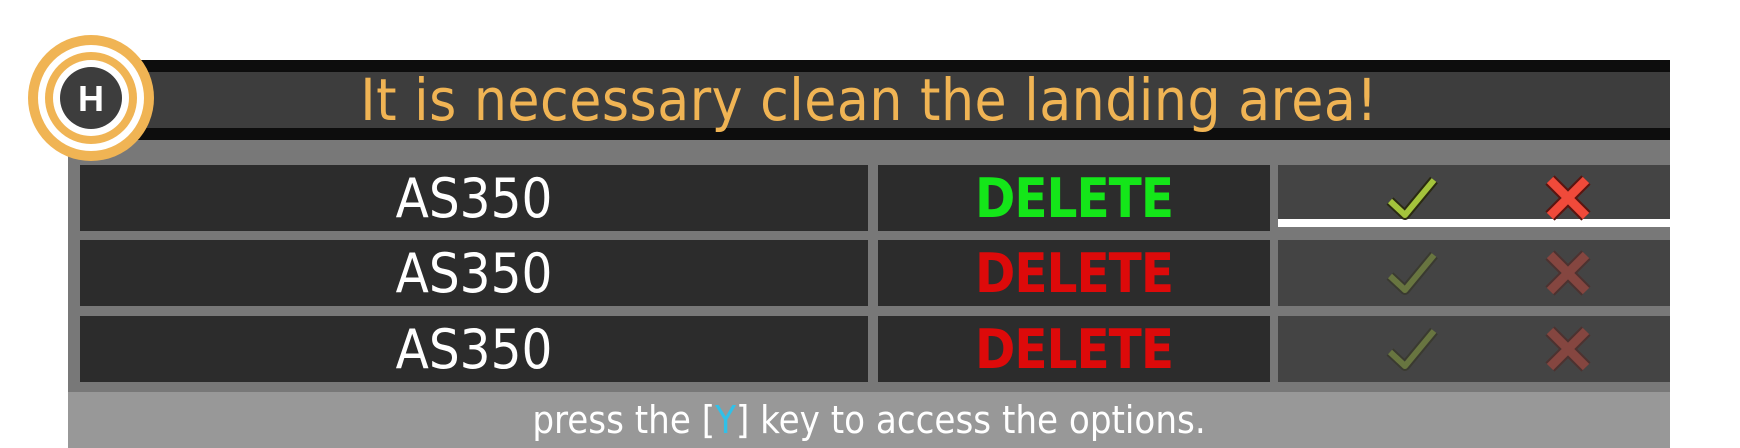  Describe the element at coordinates (742, 420) in the screenshot. I see `key-bracket-close: ]` at that location.